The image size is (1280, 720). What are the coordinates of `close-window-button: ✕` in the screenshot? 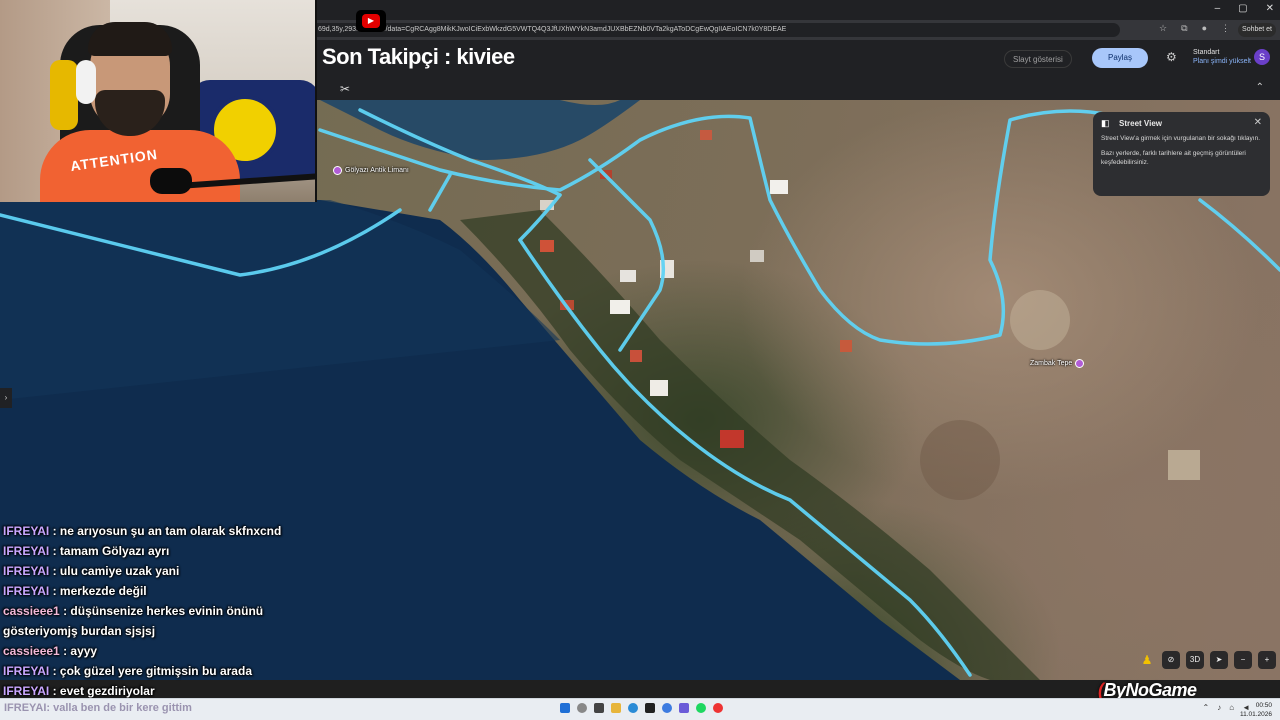 It's located at (1270, 8).